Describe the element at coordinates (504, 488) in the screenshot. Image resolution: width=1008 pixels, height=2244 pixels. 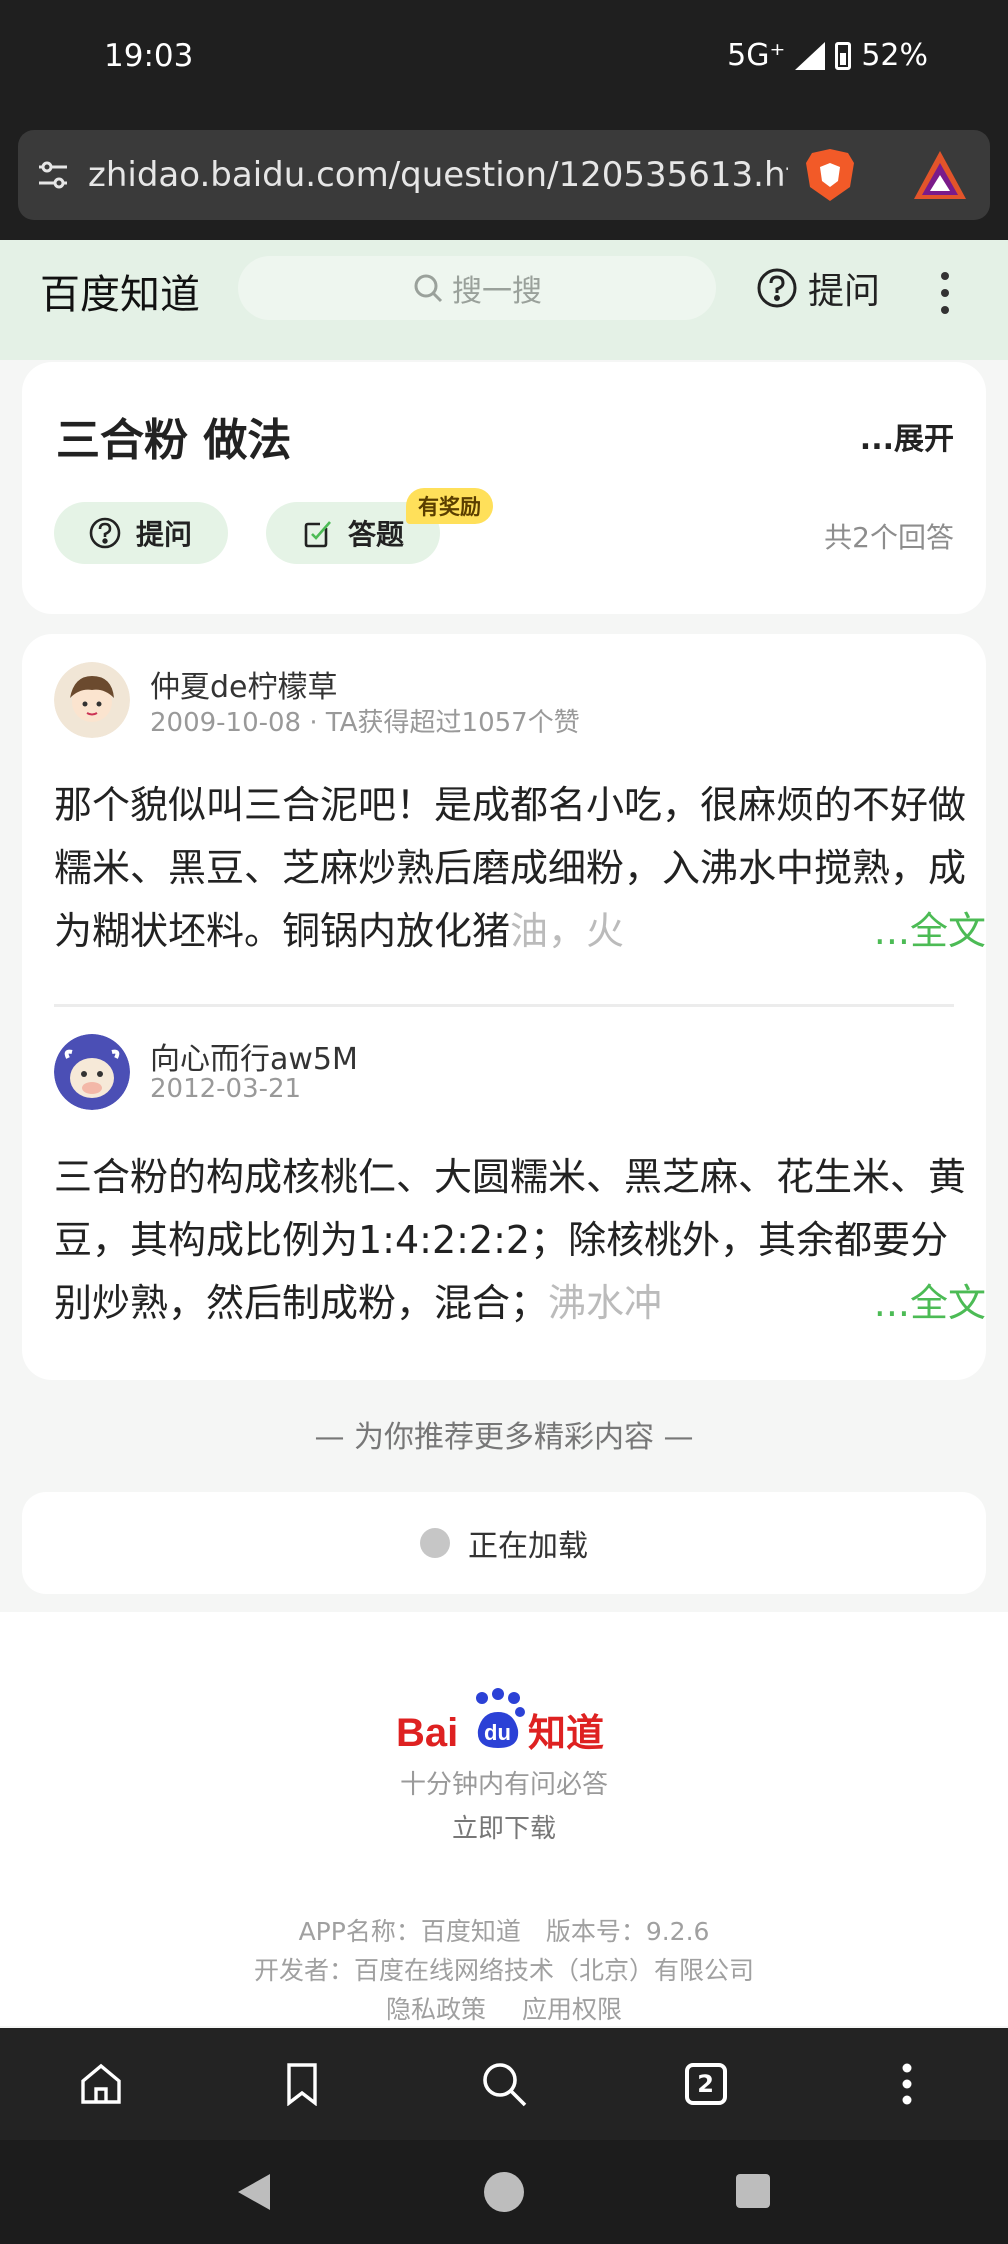
I see `question-card: 三合粉 做法 ...展开 提问 答题 有奖励 共2个回答` at that location.